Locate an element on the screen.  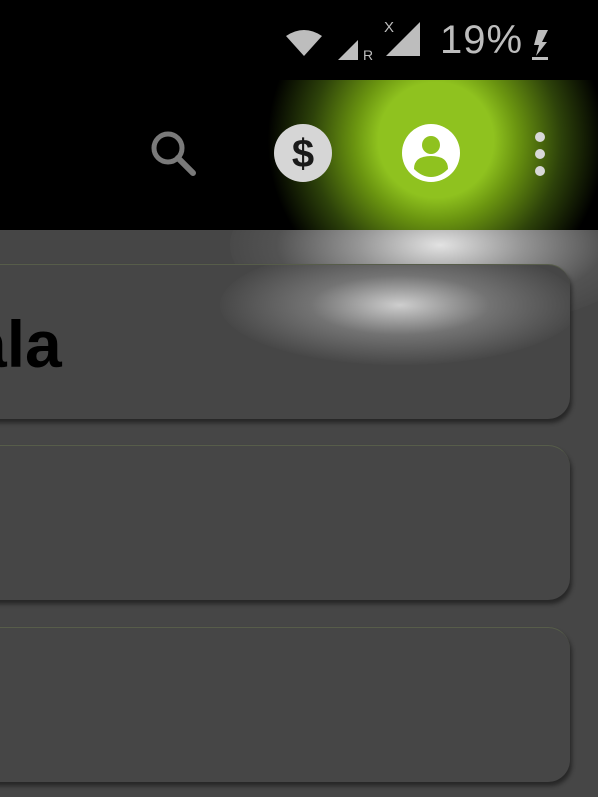
search-button is located at coordinates (175, 155).